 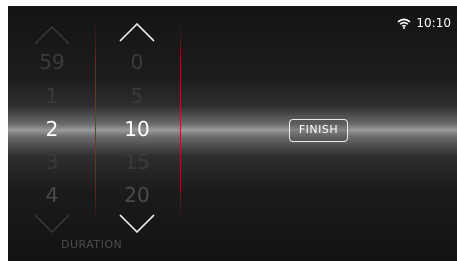 What do you see at coordinates (52, 129) in the screenshot?
I see `picker-value-selected: 2` at bounding box center [52, 129].